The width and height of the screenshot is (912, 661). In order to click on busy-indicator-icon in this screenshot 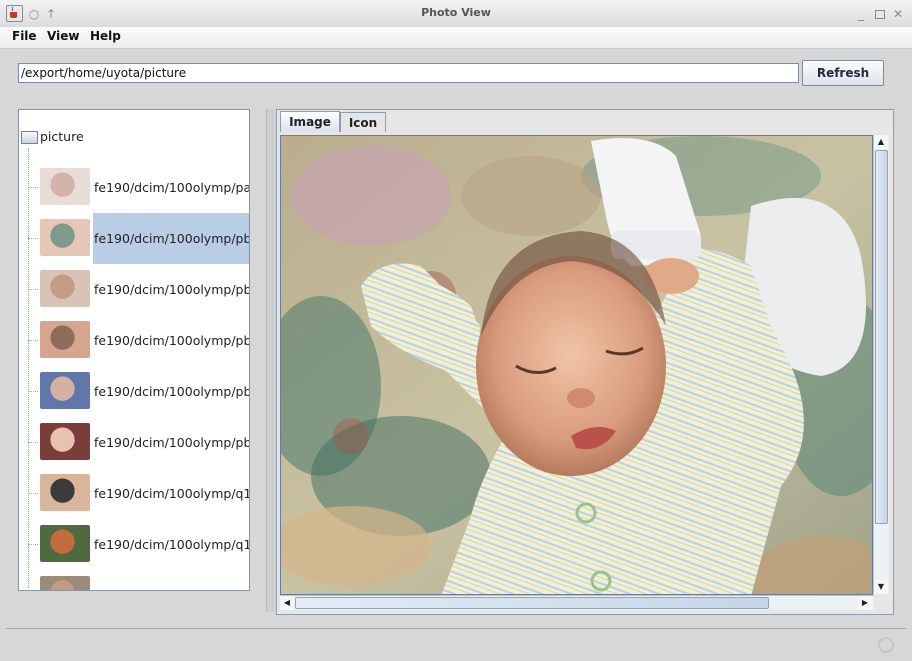, I will do `click(886, 645)`.